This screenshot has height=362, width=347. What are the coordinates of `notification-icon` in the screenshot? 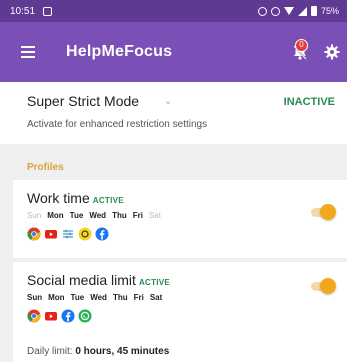 It's located at (48, 11).